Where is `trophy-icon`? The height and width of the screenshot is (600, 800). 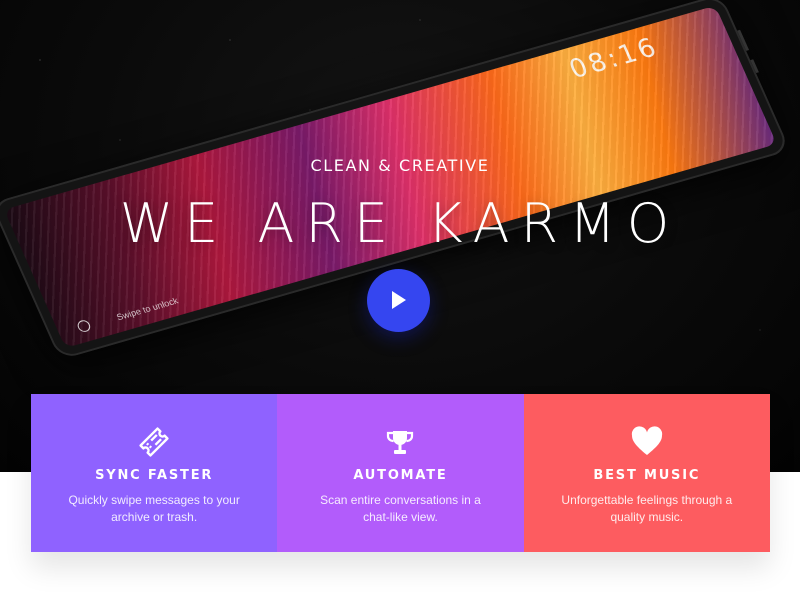 trophy-icon is located at coordinates (400, 442).